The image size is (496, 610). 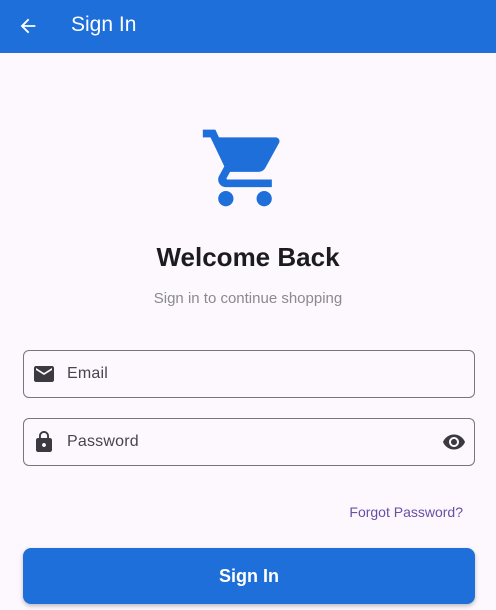 I want to click on welcome-heading: Welcome Back, so click(x=248, y=257).